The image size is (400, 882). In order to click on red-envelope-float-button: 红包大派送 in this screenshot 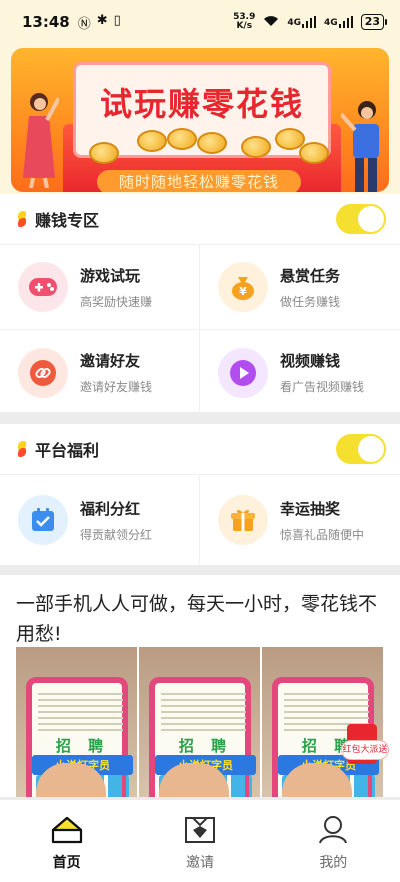, I will do `click(365, 746)`.